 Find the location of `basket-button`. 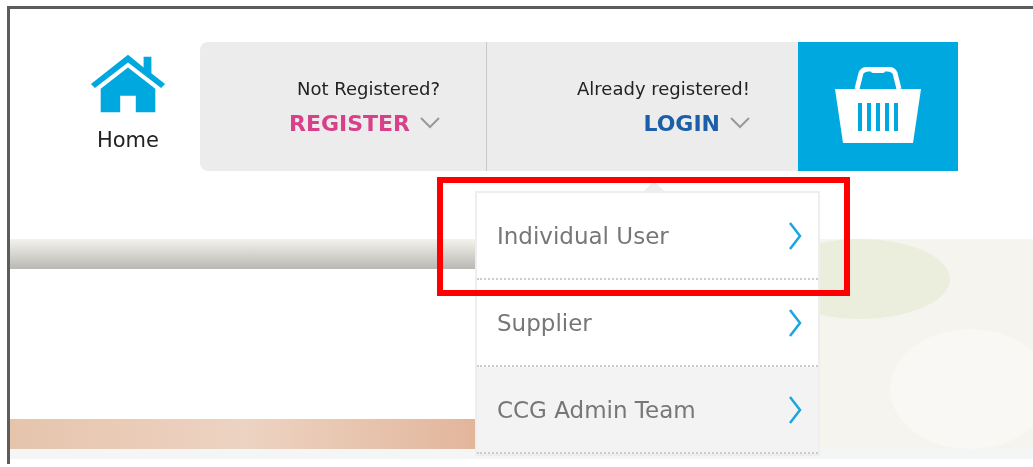

basket-button is located at coordinates (878, 106).